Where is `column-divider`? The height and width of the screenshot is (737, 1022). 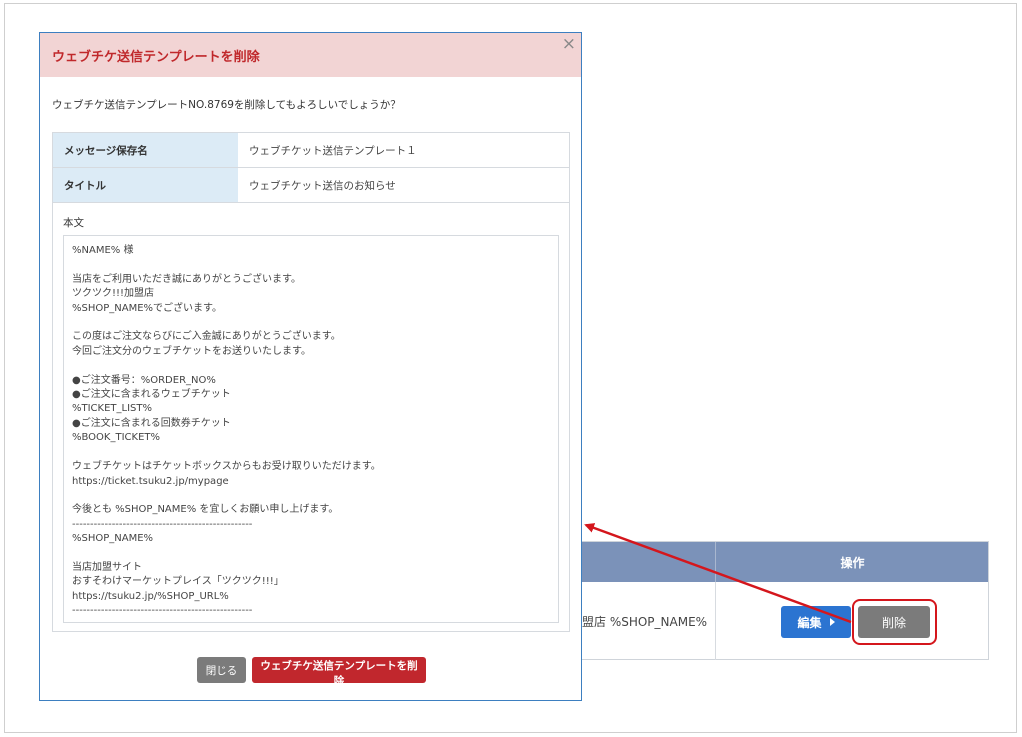 column-divider is located at coordinates (715, 621).